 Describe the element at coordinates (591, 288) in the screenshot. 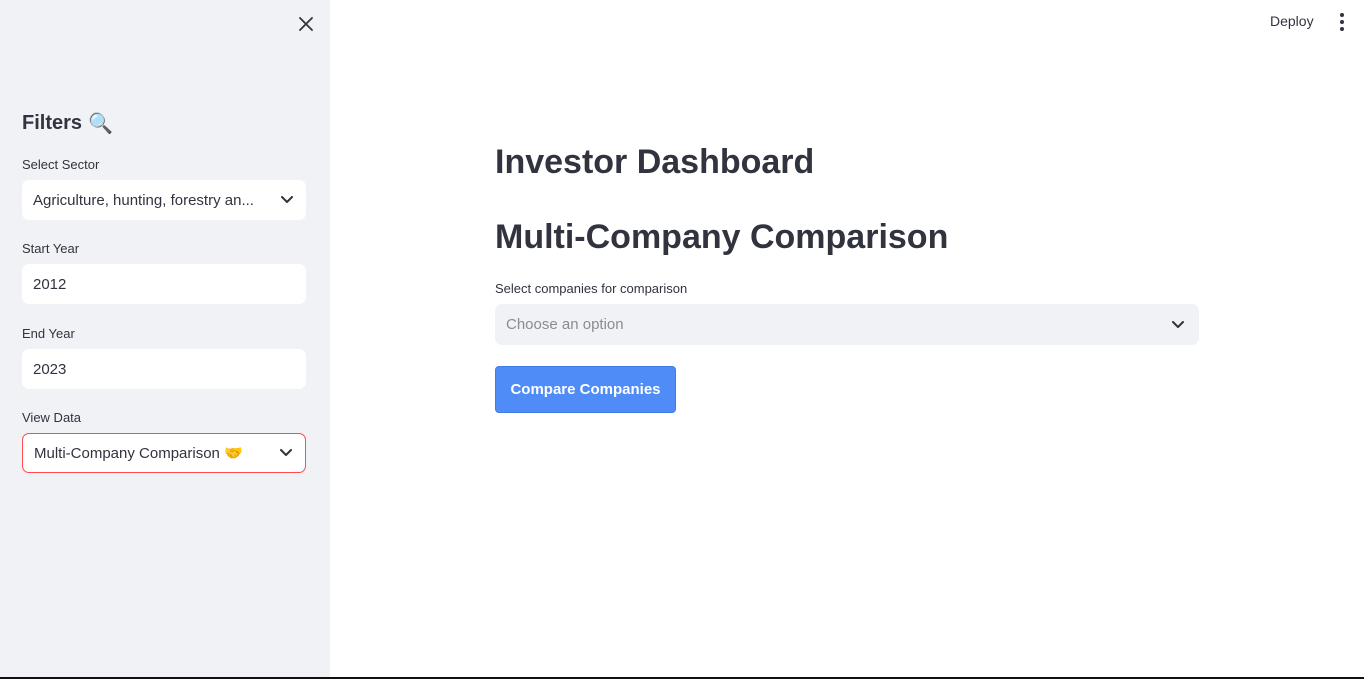

I see `companies-label: Select companies for comparison` at that location.